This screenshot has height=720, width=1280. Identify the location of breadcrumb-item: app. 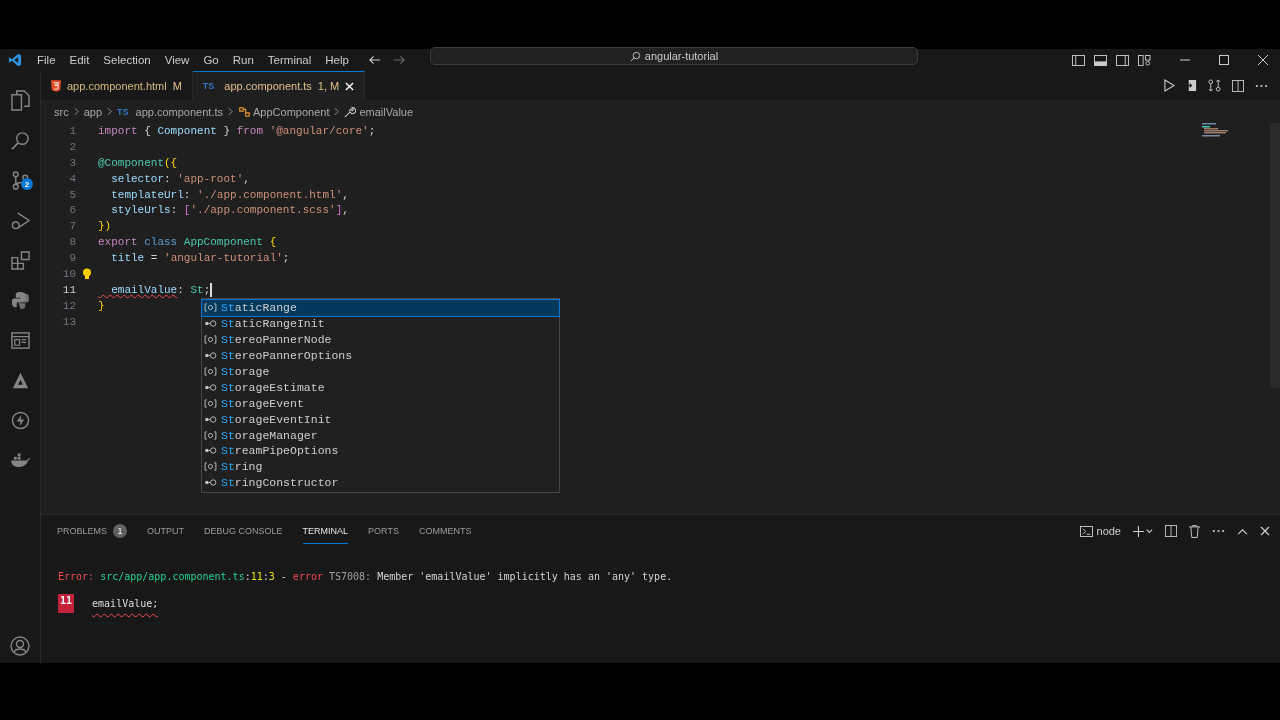
(93, 111).